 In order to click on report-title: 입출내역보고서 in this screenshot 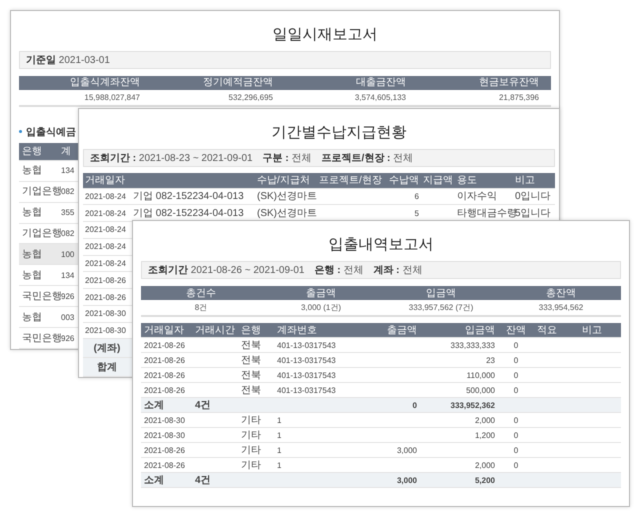, I will do `click(381, 245)`.